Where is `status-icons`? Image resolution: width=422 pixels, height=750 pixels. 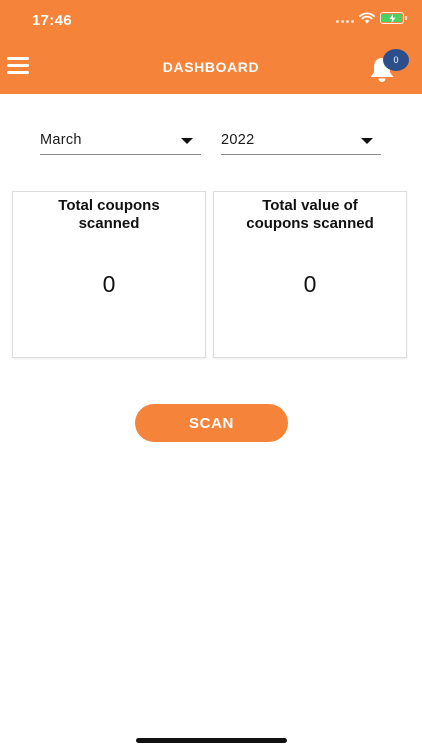
status-icons is located at coordinates (371, 18).